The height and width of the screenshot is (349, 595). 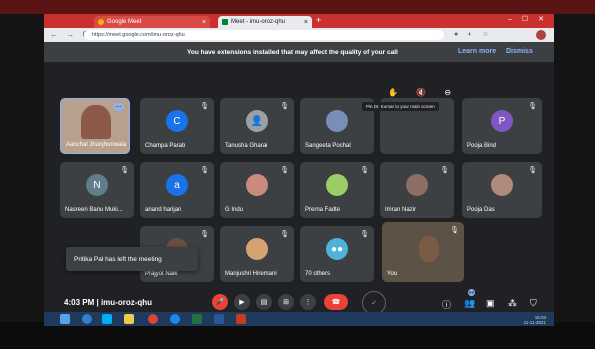 I want to click on dismiss-button: Dismiss, so click(x=519, y=51).